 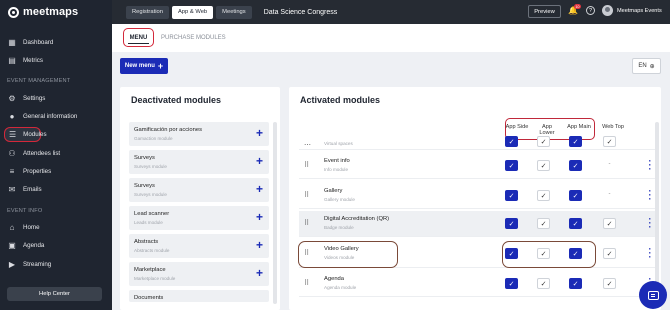 What do you see at coordinates (477, 143) in the screenshot?
I see `table-row: ⋯Virtual spaces✓✓✓✓···` at bounding box center [477, 143].